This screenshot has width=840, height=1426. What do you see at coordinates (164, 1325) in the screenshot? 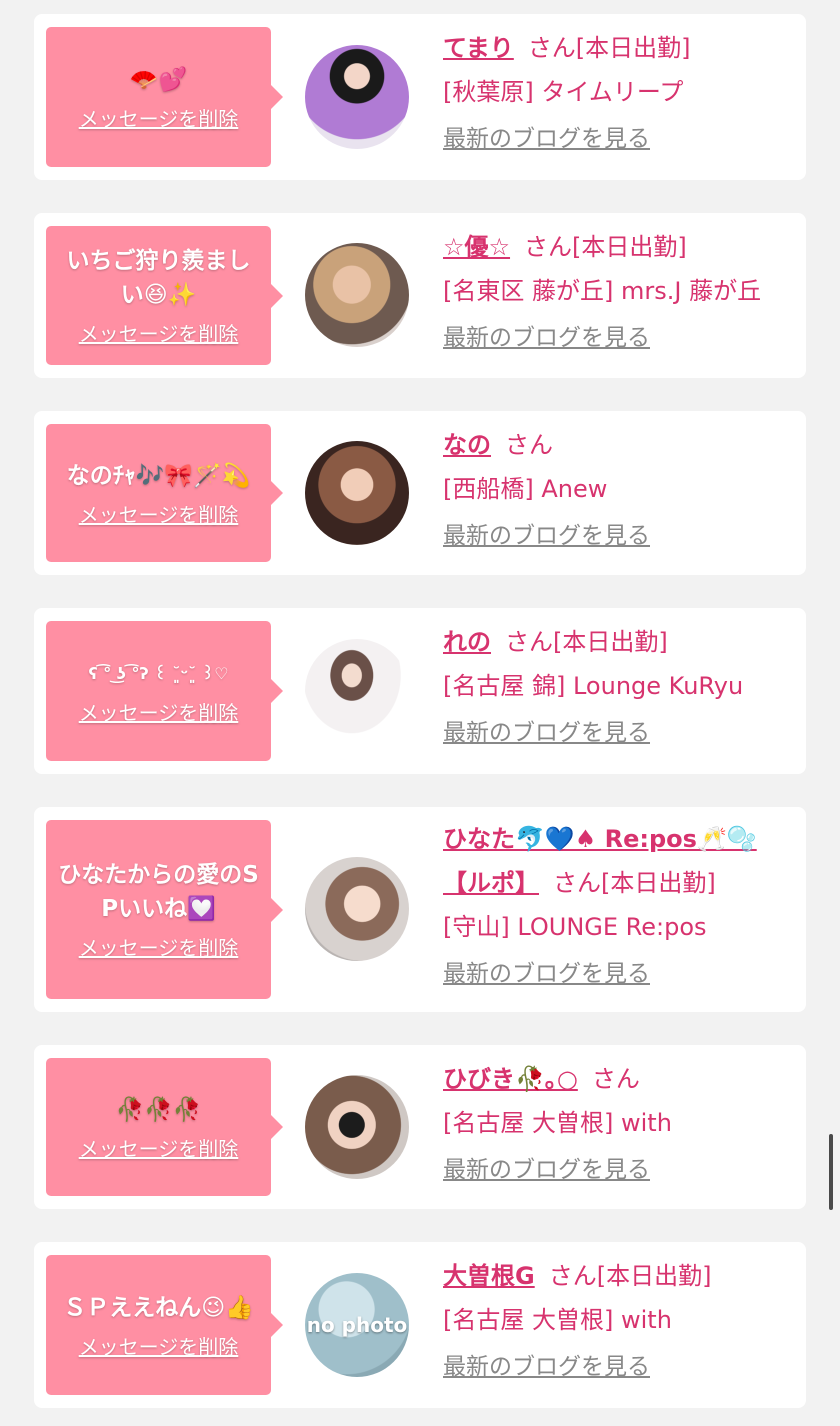
I see `message-bubble: ＳＰええねん😉👍 メッセージを削除` at bounding box center [164, 1325].